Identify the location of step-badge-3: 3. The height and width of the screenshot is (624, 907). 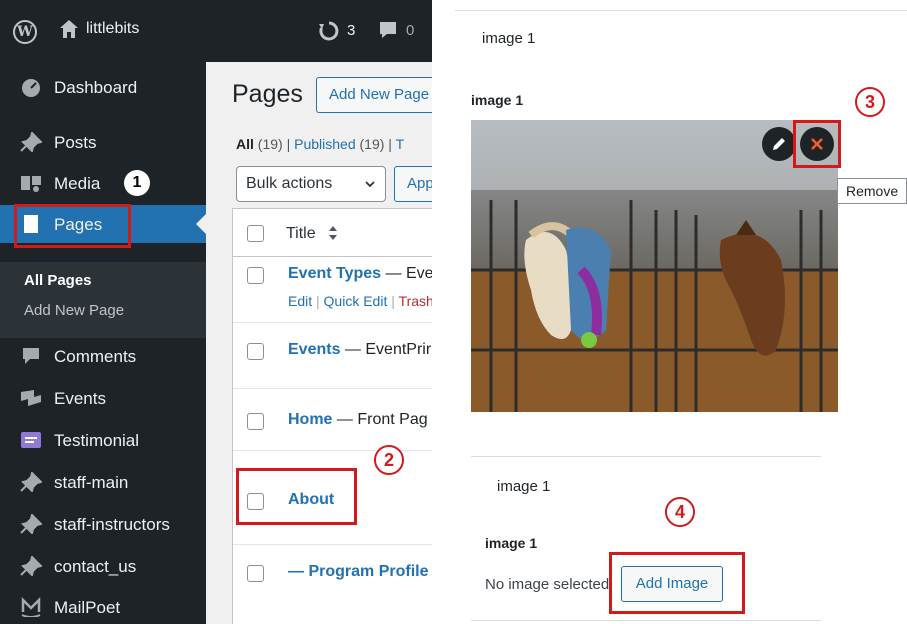
(870, 102).